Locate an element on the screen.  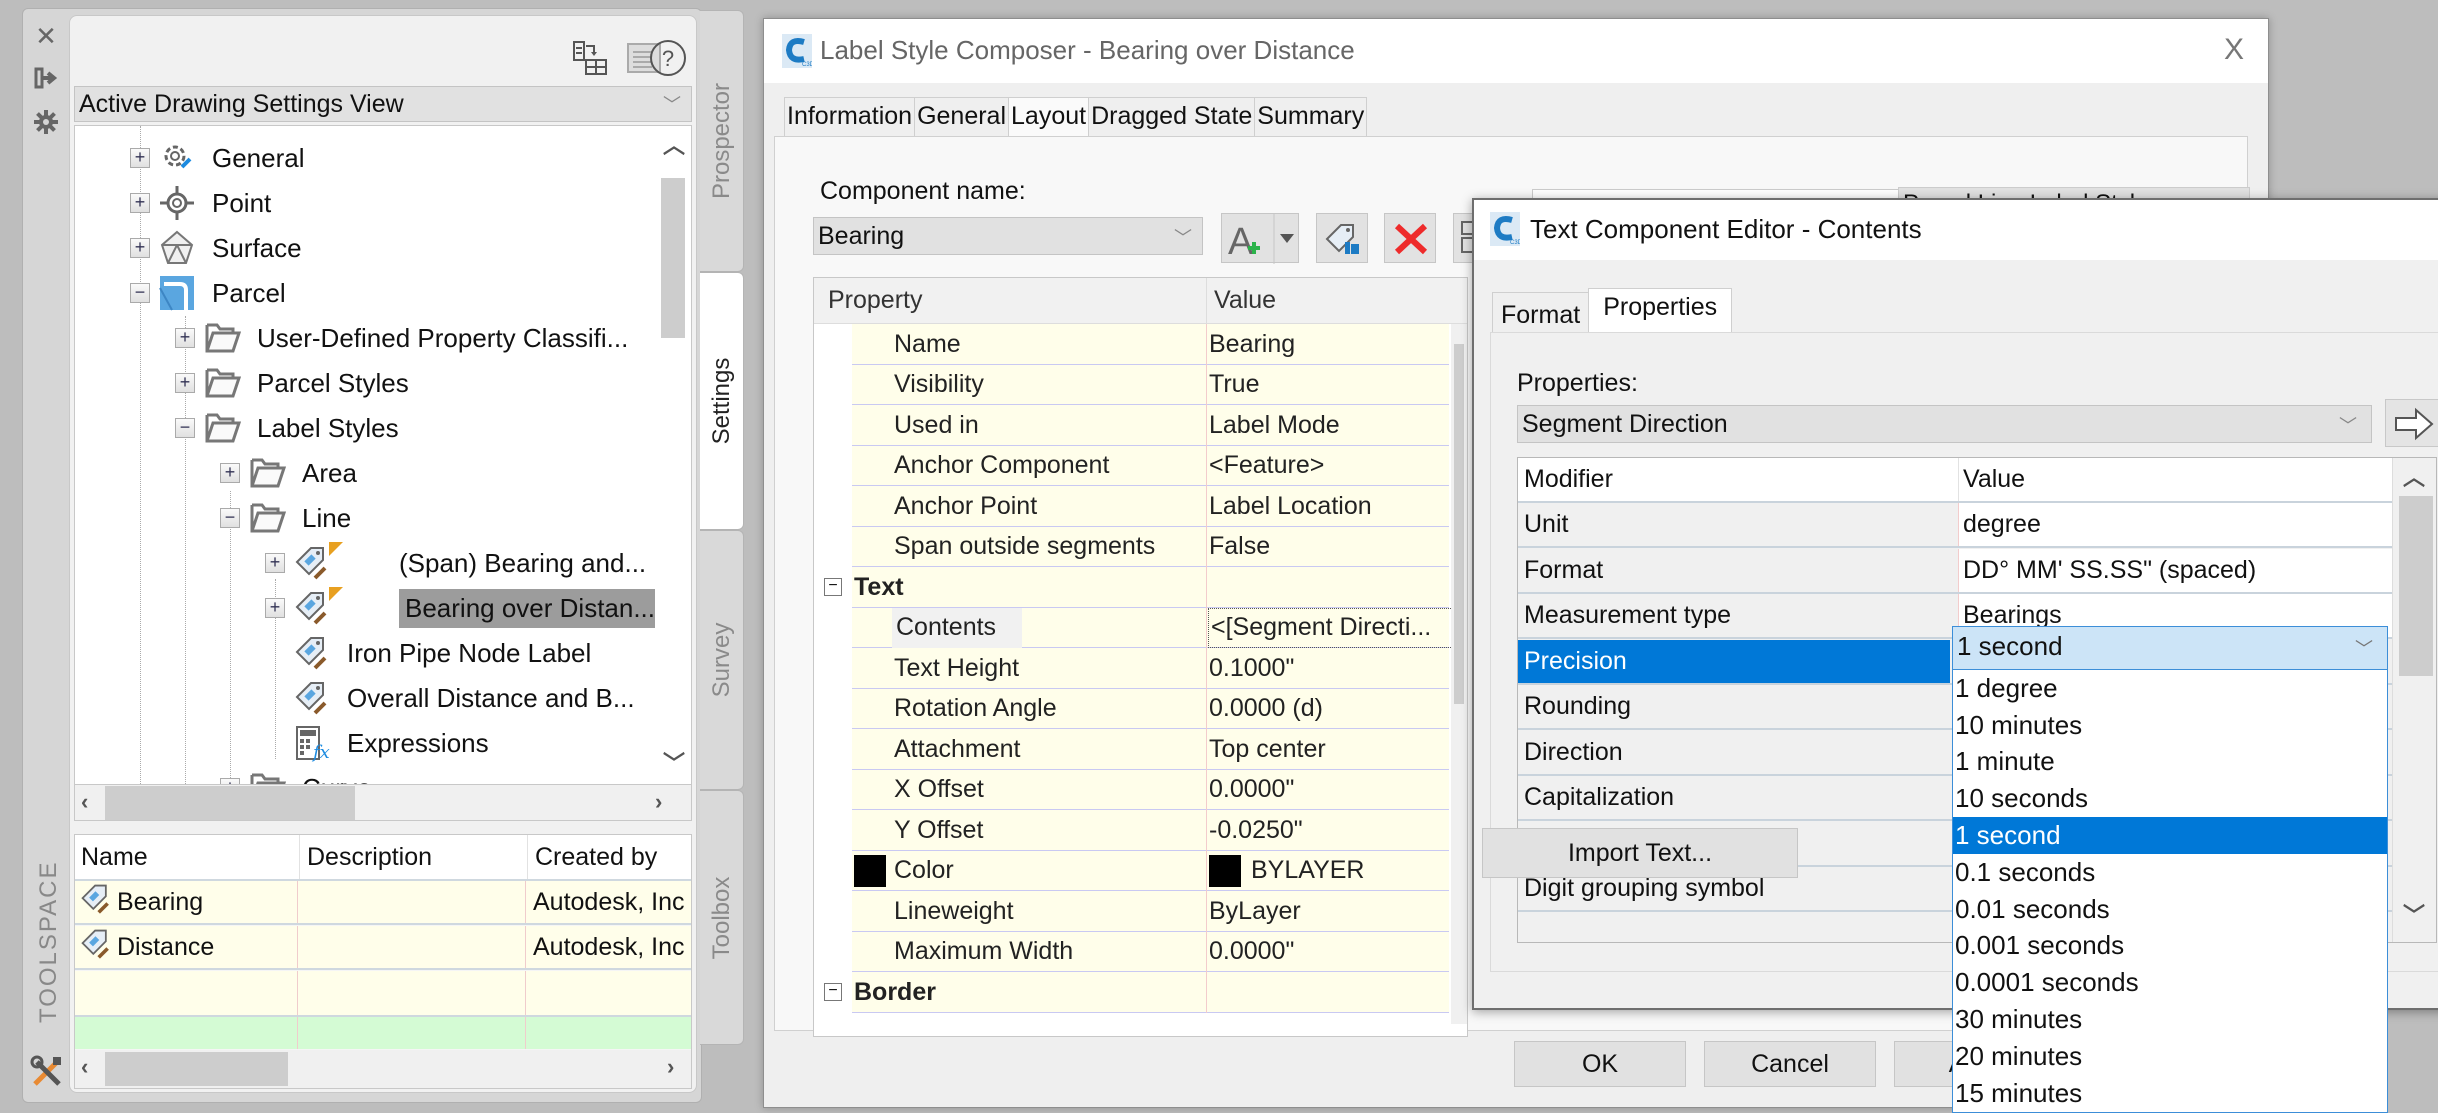
precision-option: 1 second is located at coordinates (2170, 835).